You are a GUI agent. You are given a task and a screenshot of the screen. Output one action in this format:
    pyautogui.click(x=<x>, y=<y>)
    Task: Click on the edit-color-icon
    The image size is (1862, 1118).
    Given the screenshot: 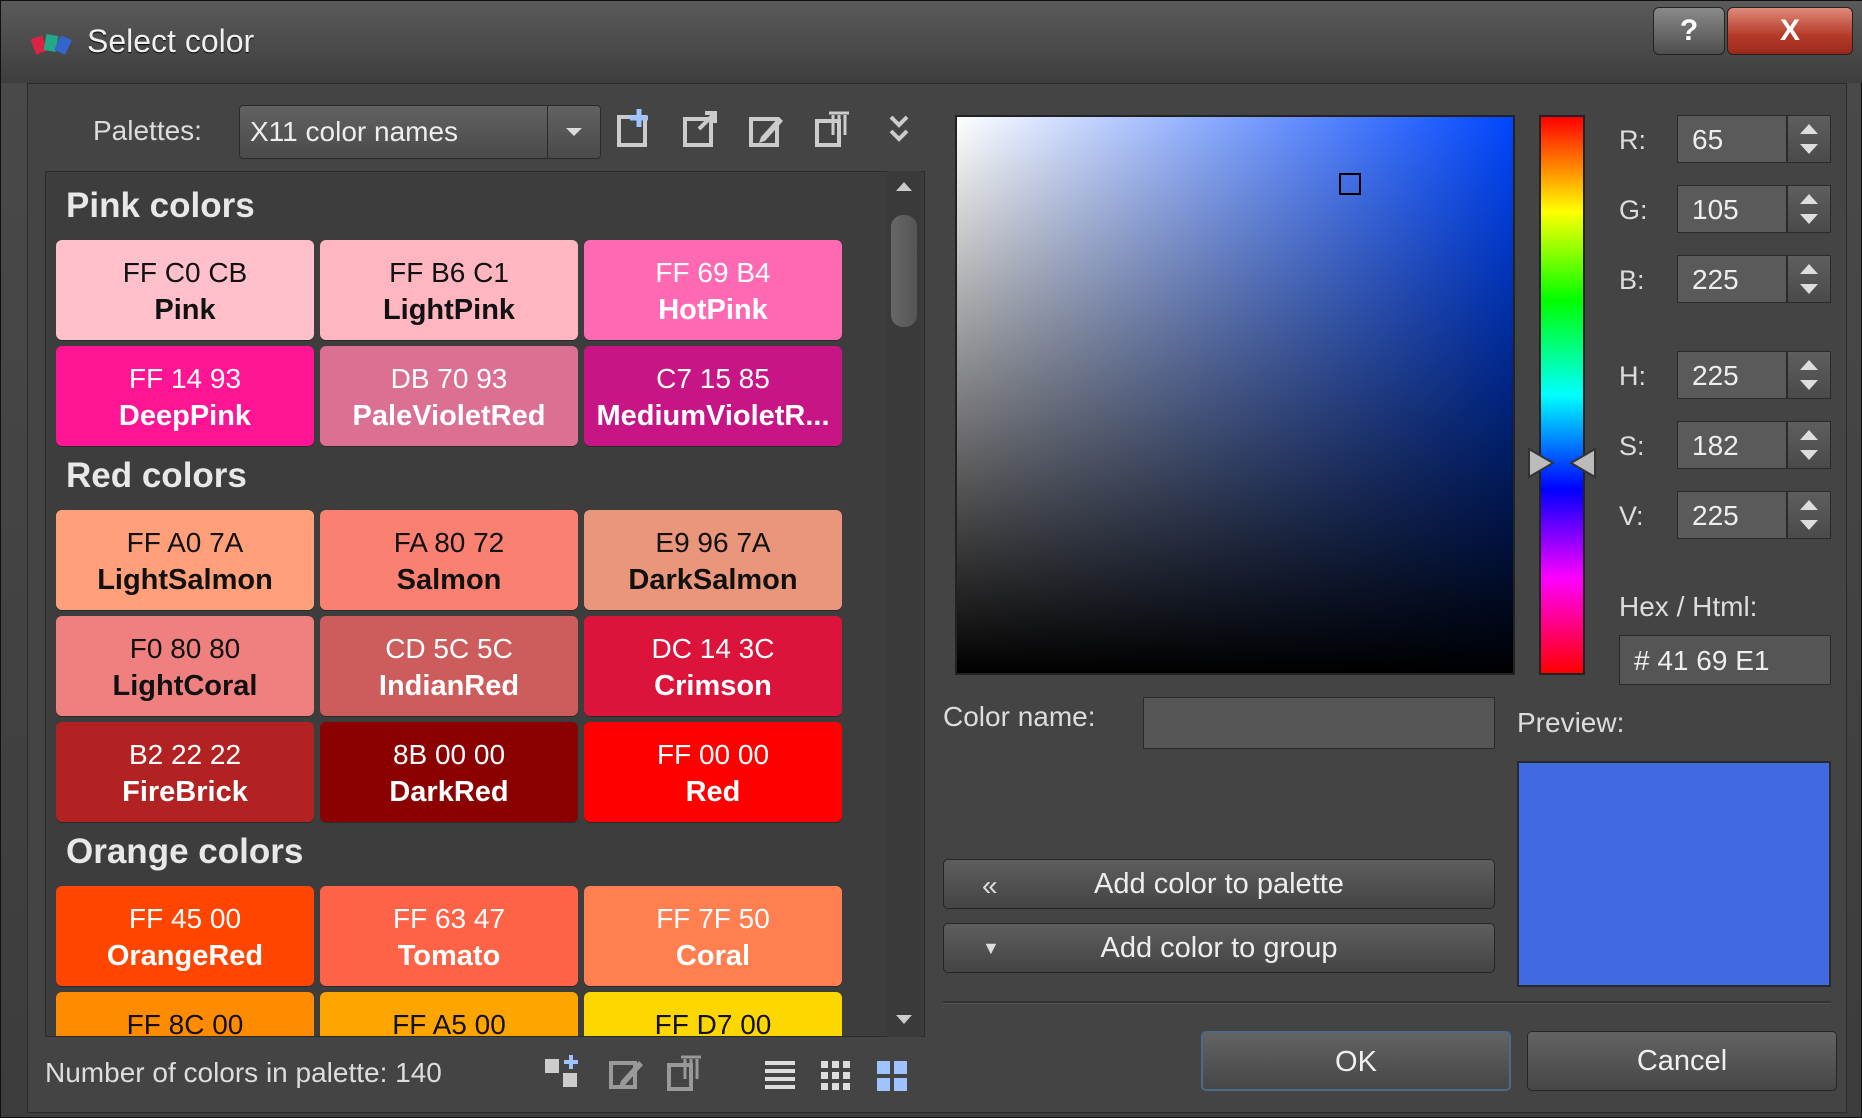 What is the action you would take?
    pyautogui.click(x=628, y=1074)
    